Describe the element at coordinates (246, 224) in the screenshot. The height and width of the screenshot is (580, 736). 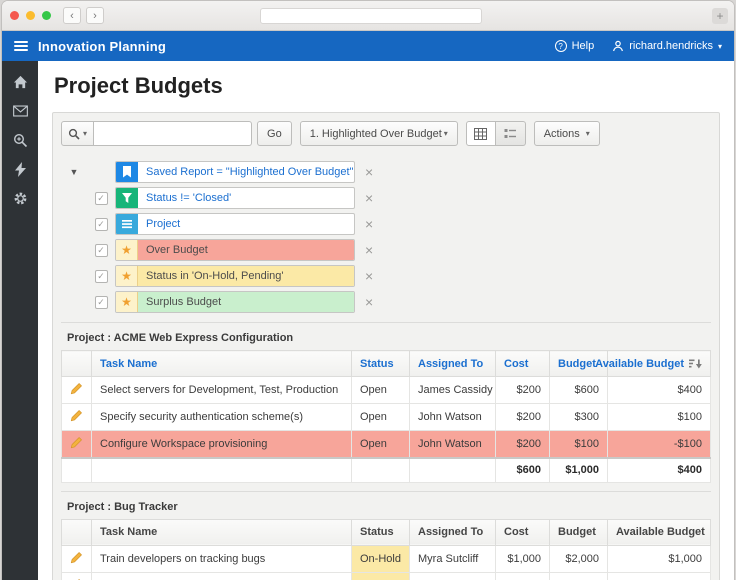
I see `control-break-label: Project` at that location.